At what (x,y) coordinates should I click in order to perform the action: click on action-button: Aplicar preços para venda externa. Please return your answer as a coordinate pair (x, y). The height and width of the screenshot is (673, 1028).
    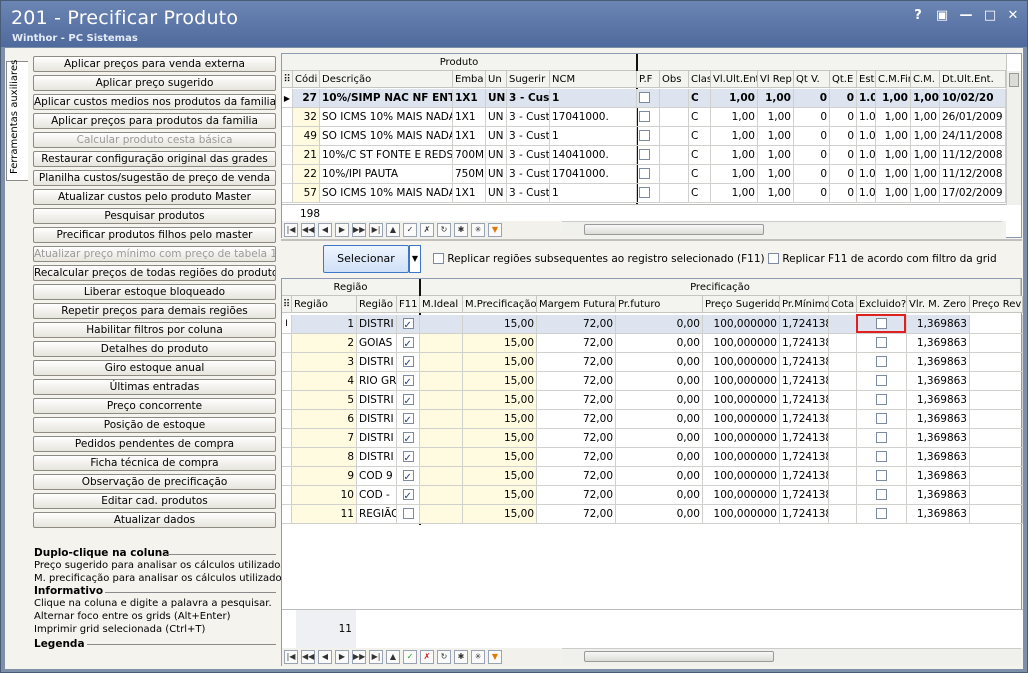
    Looking at the image, I should click on (154, 64).